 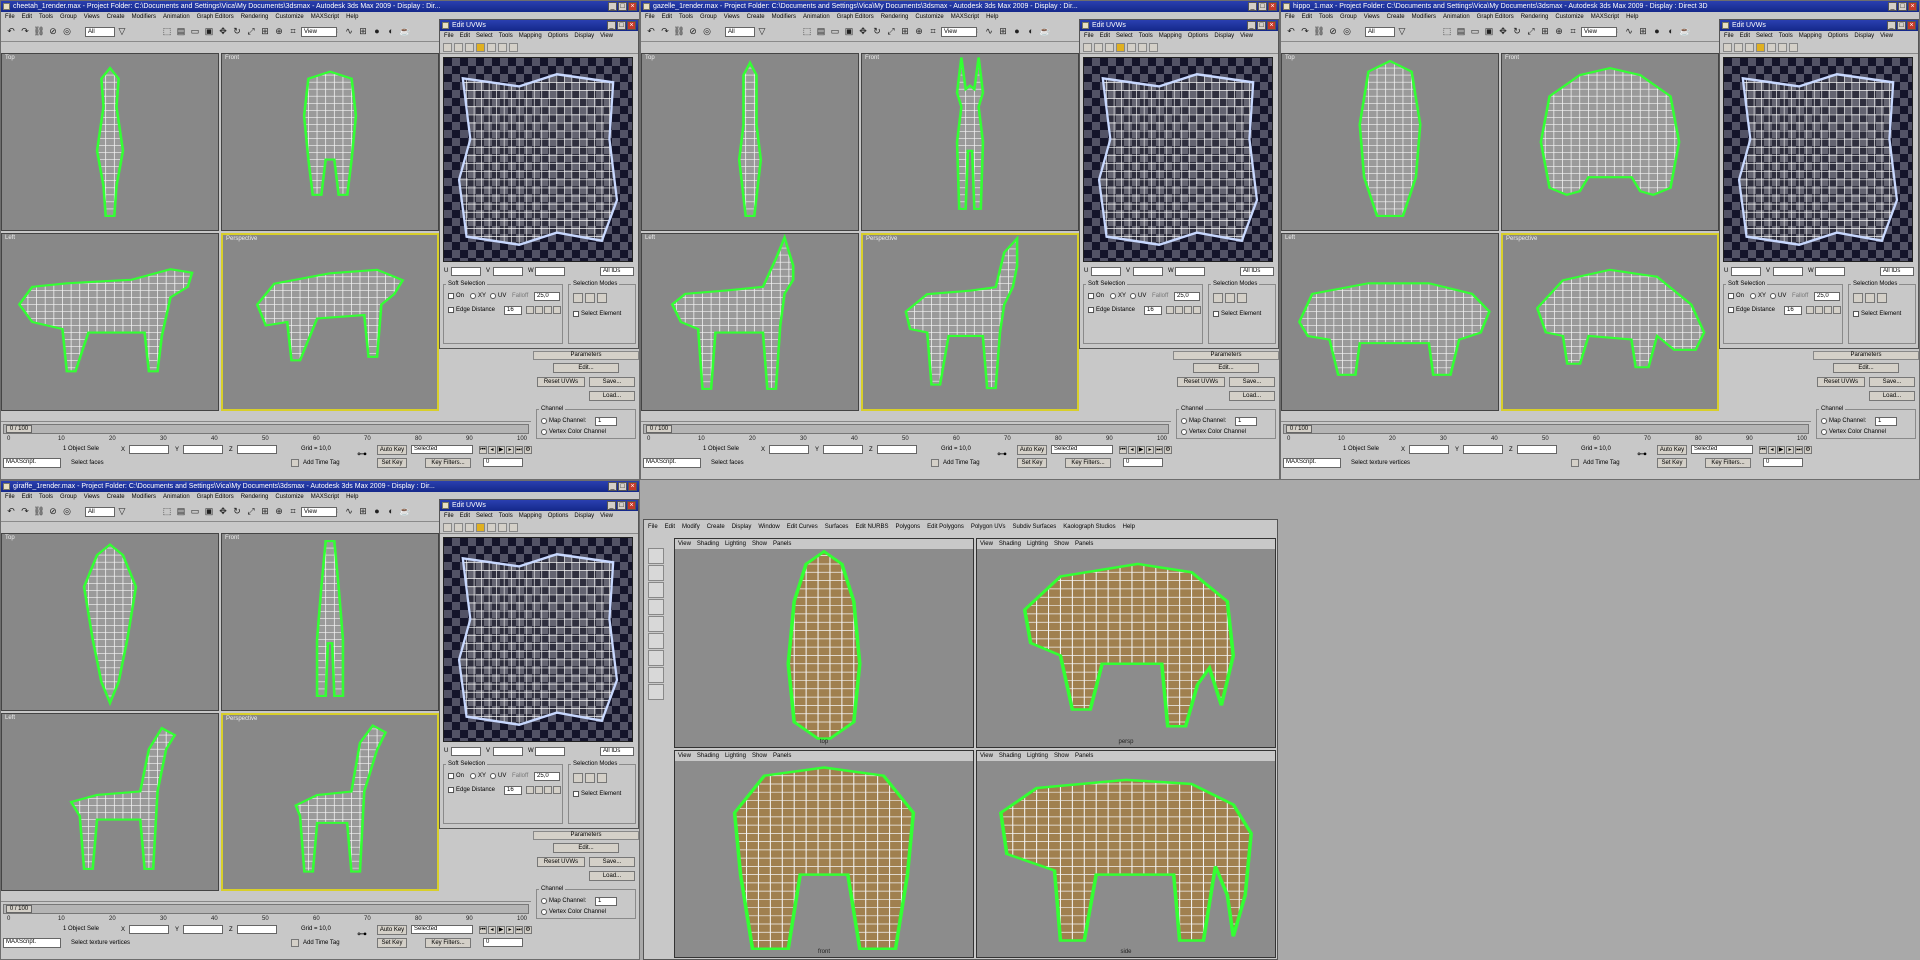 What do you see at coordinates (451, 776) in the screenshot?
I see `soft-on-checkbox` at bounding box center [451, 776].